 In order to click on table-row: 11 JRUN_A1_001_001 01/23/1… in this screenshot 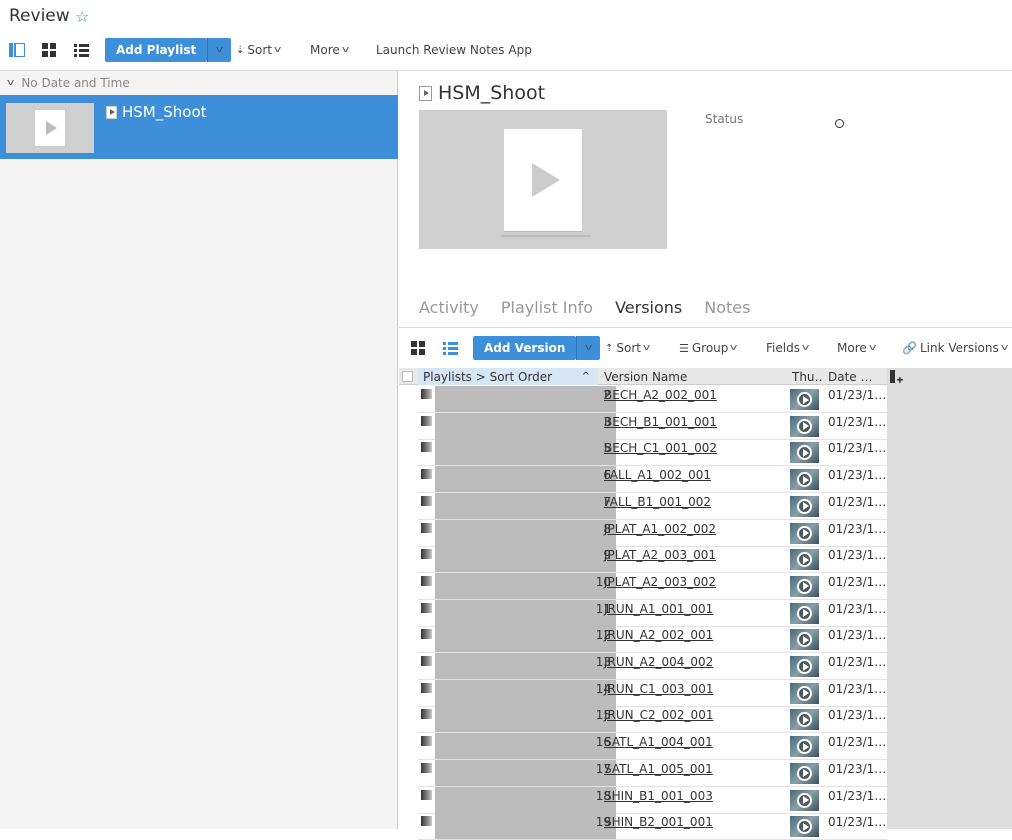, I will do `click(652, 613)`.